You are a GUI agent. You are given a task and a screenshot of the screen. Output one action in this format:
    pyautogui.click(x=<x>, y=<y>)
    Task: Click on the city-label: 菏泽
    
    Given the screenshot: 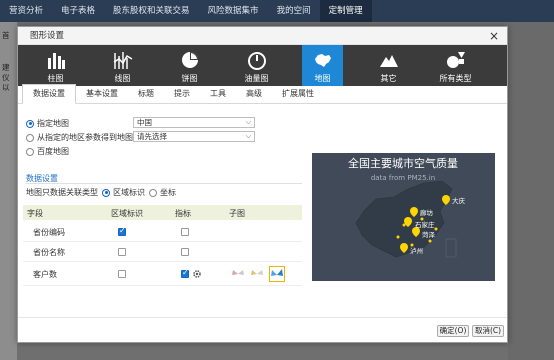 What is the action you would take?
    pyautogui.click(x=429, y=234)
    